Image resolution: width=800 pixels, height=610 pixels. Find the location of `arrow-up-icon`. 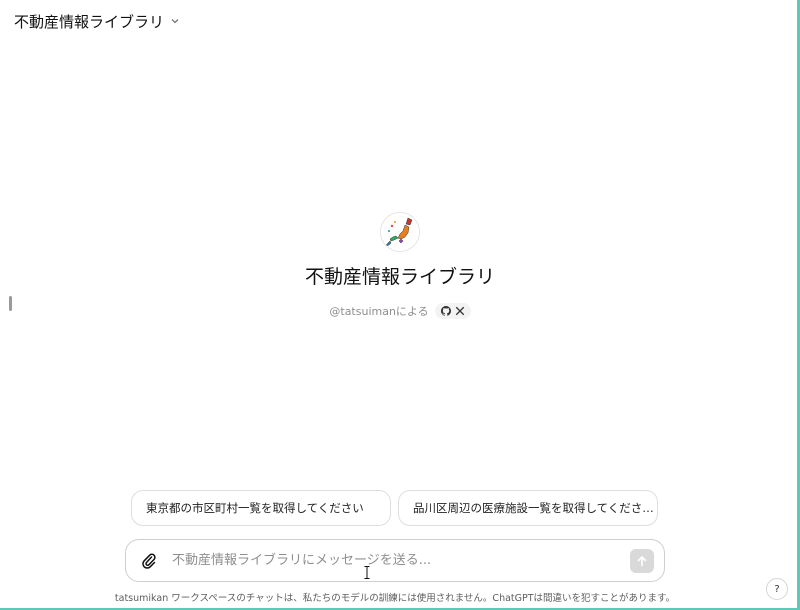

arrow-up-icon is located at coordinates (642, 560).